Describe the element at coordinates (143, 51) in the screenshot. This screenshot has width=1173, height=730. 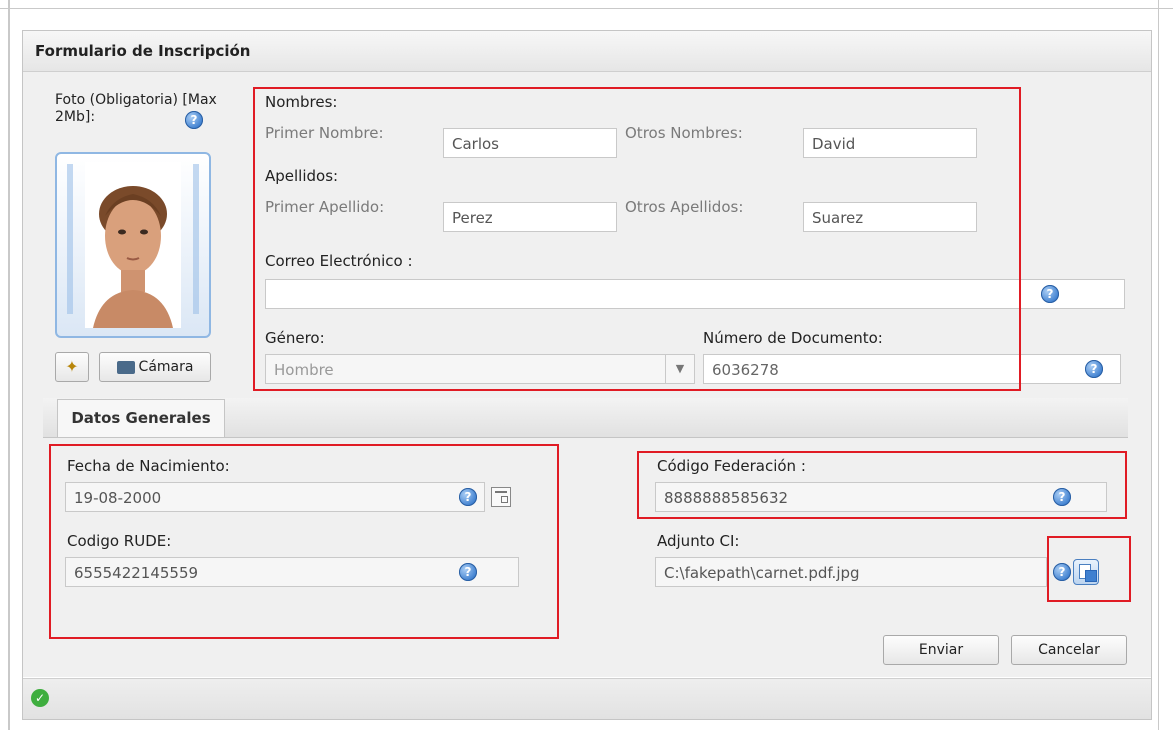
I see `dialog-title: Formulario de Inscripción` at that location.